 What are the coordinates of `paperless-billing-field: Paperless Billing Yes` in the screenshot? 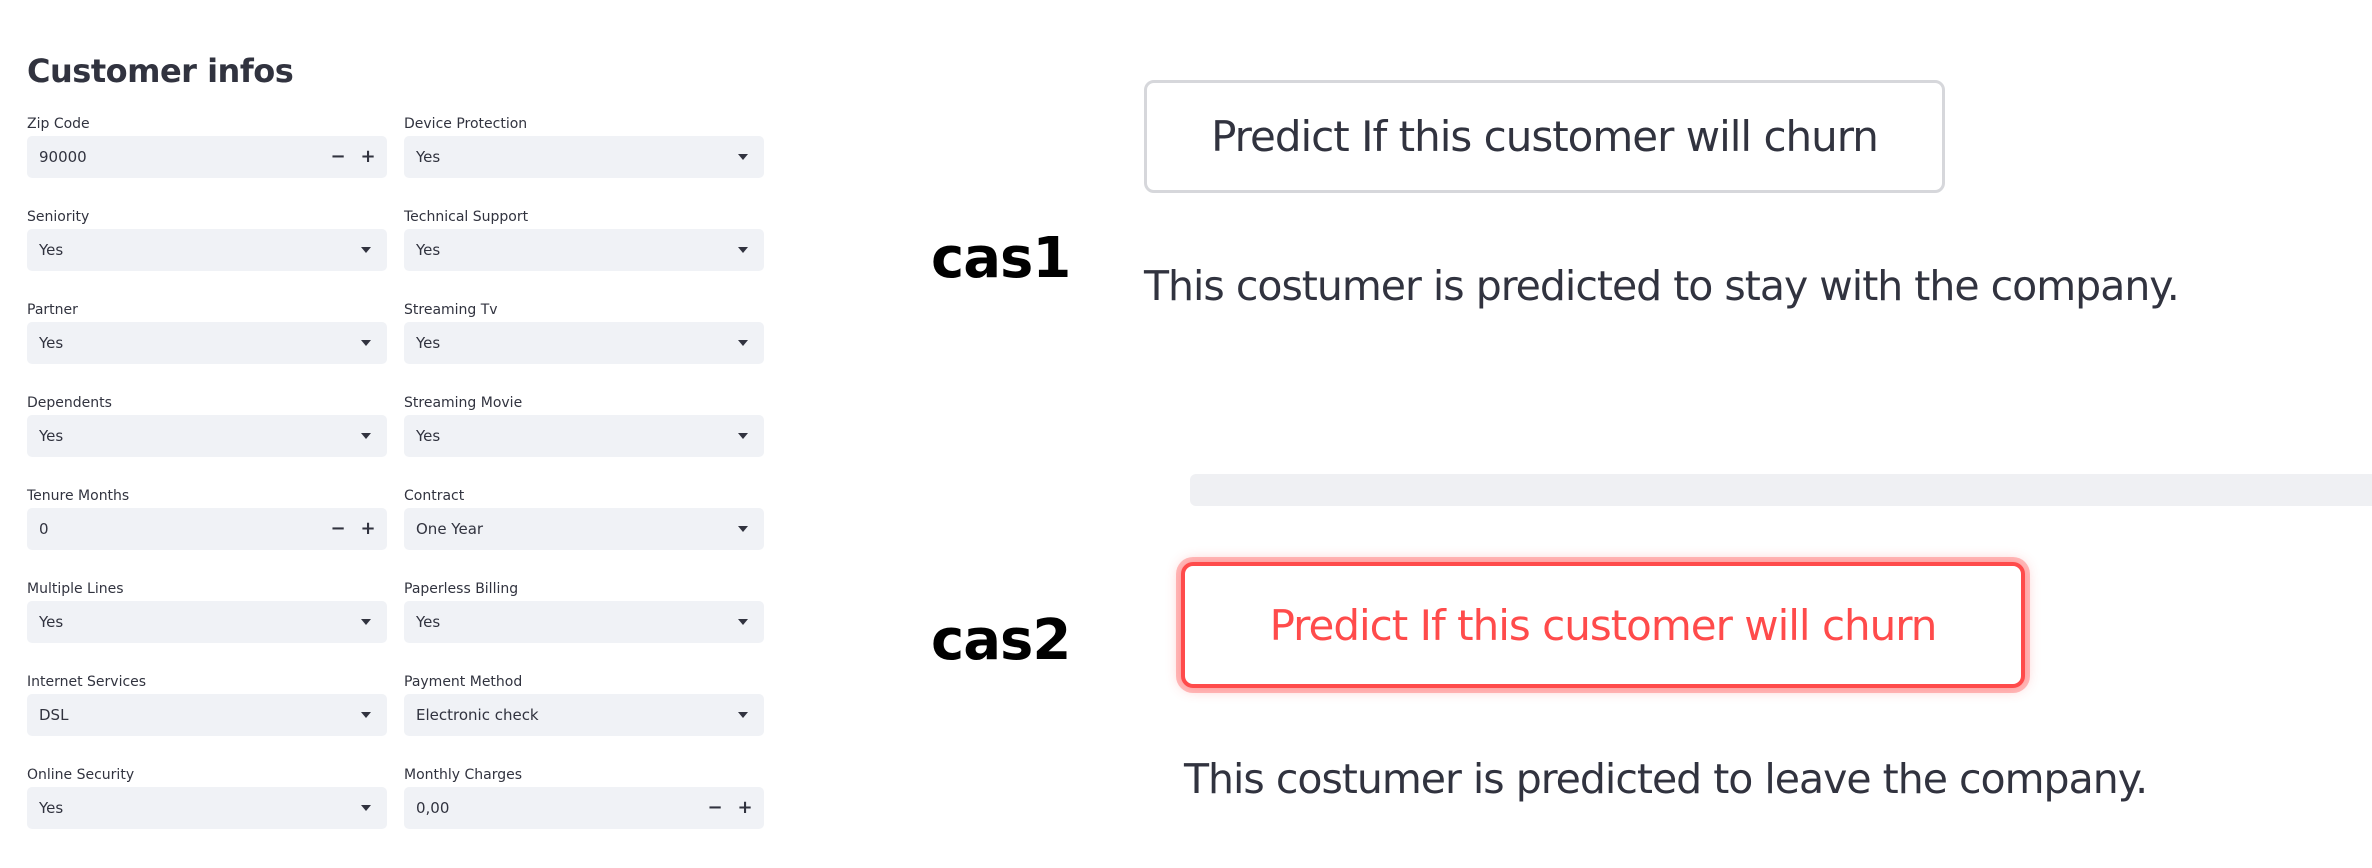 It's located at (584, 611).